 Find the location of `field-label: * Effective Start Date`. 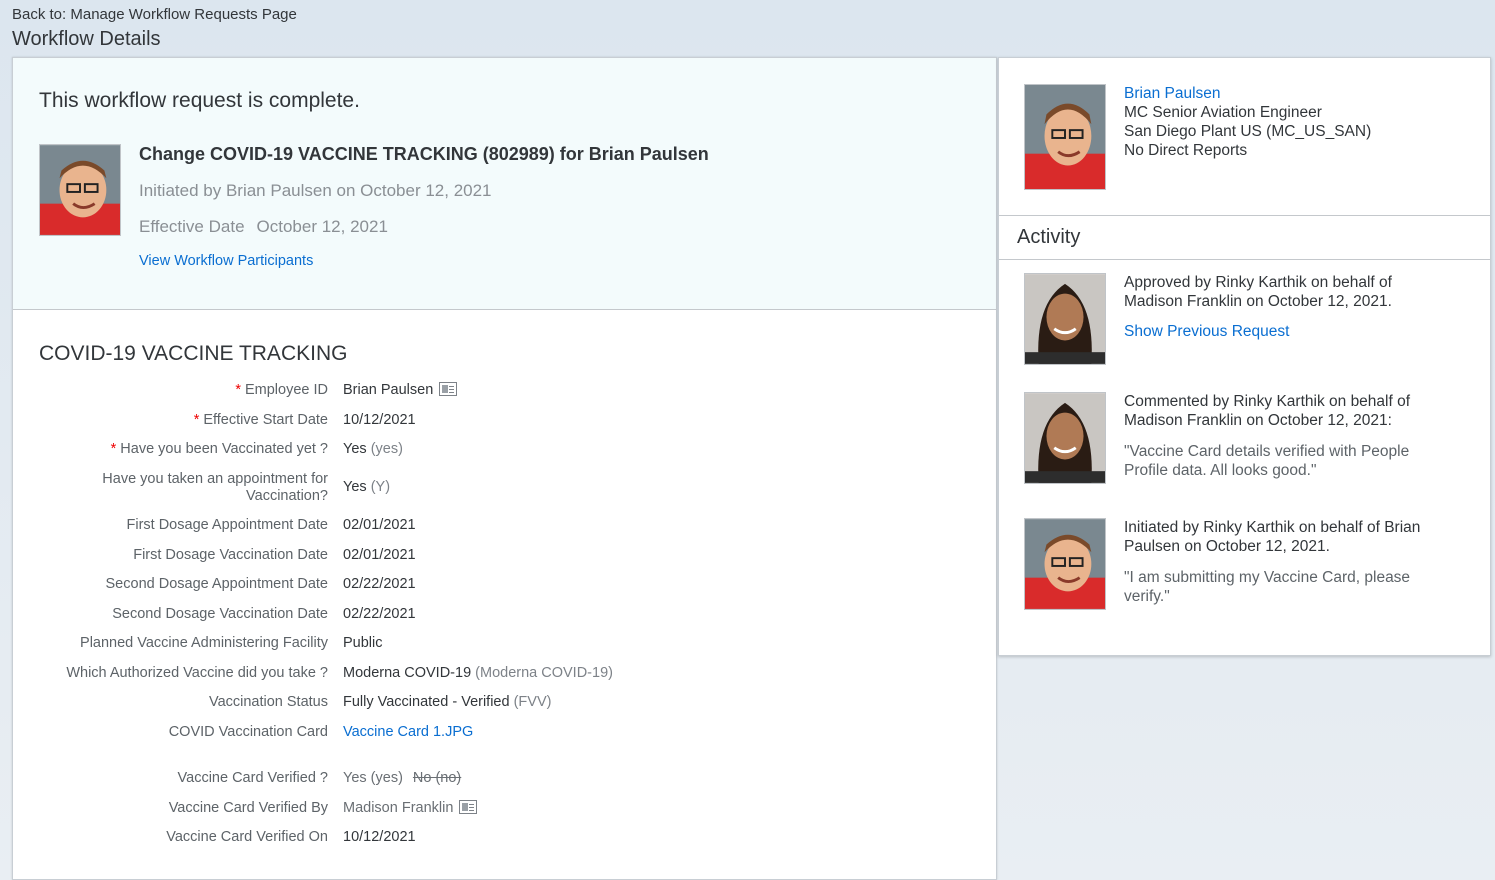

field-label: * Effective Start Date is located at coordinates (261, 420).